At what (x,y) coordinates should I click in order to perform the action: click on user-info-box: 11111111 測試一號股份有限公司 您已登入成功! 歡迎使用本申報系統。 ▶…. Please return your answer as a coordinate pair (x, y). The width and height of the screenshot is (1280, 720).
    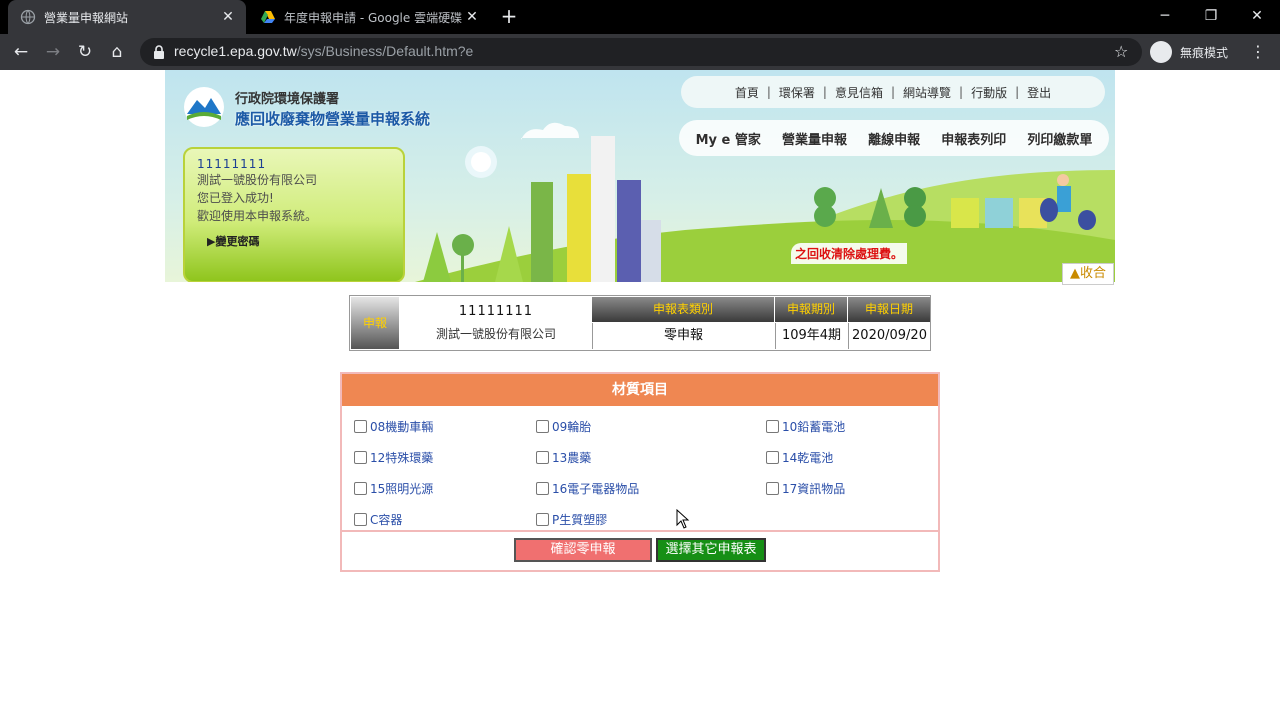
    Looking at the image, I should click on (294, 214).